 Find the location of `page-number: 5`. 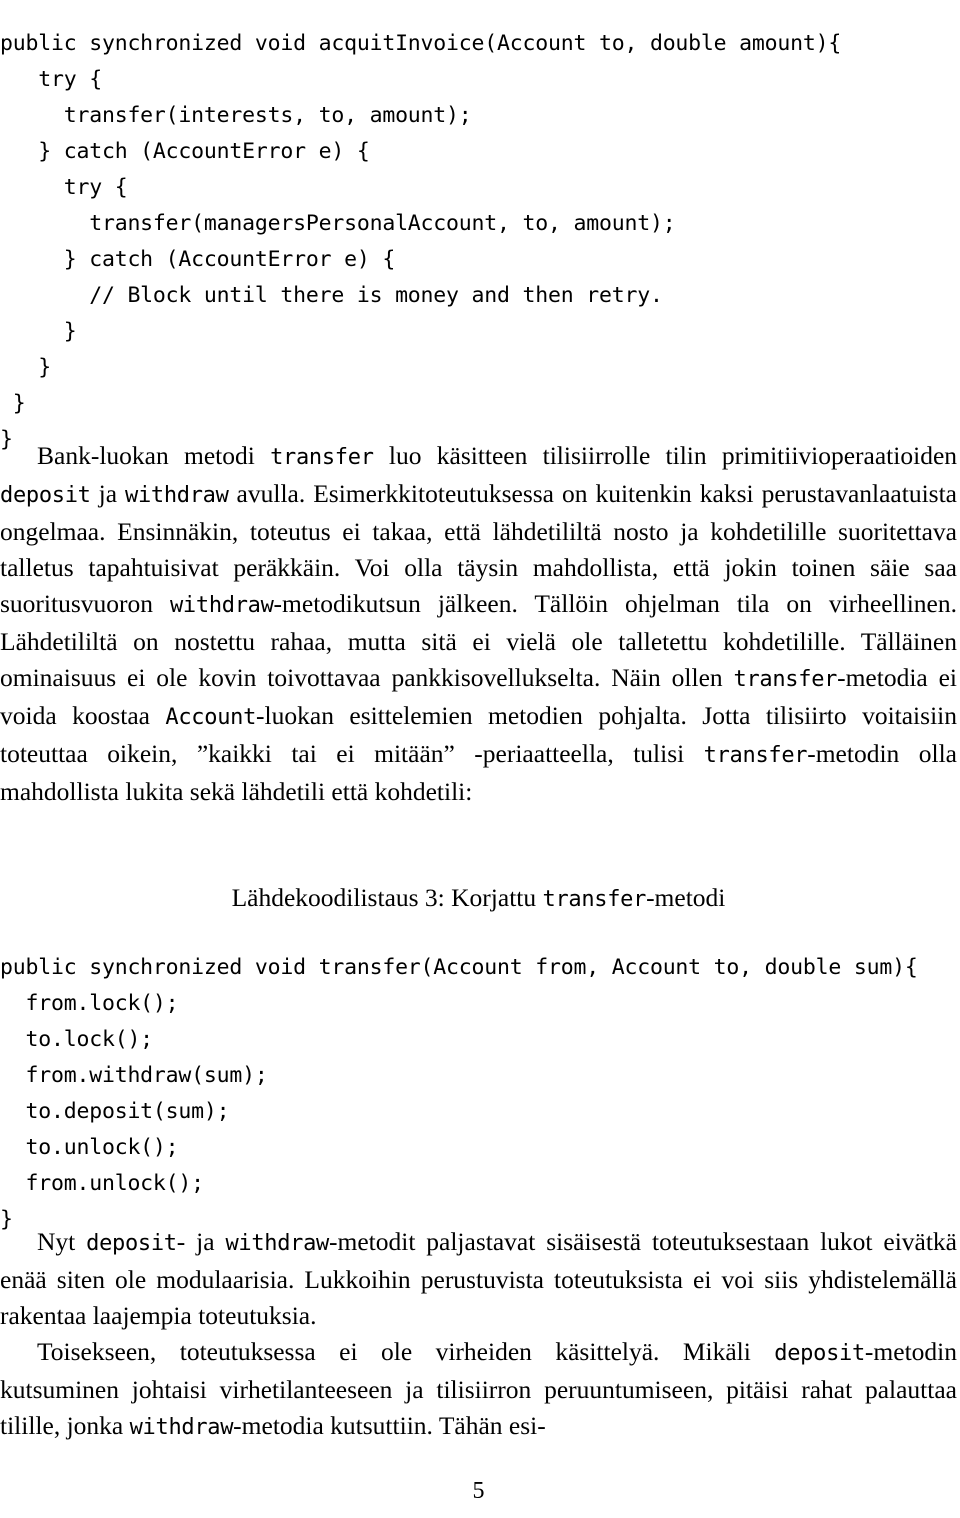

page-number: 5 is located at coordinates (478, 1491).